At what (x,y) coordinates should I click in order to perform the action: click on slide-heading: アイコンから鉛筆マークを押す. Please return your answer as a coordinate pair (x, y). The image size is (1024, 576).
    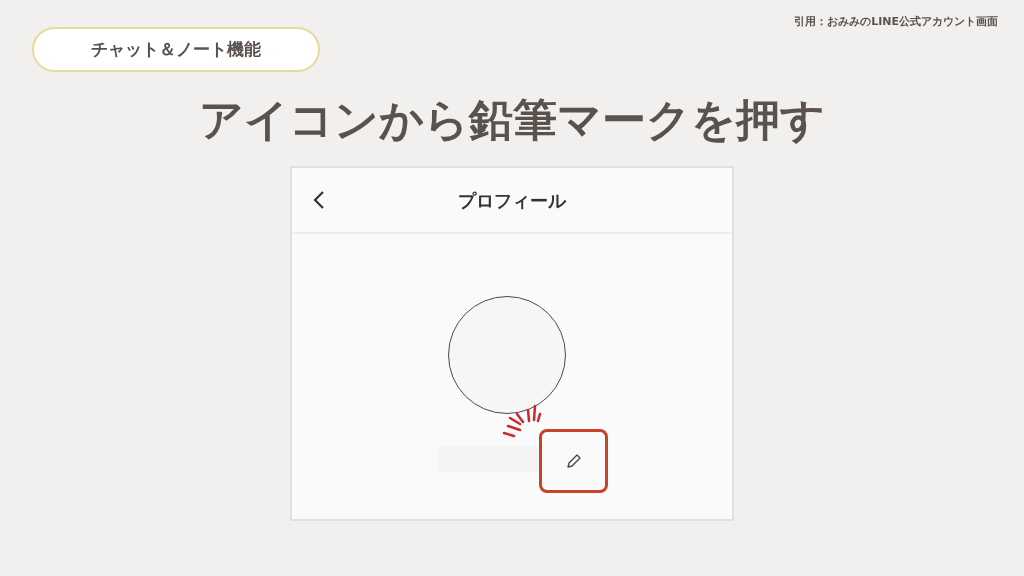
    Looking at the image, I should click on (512, 120).